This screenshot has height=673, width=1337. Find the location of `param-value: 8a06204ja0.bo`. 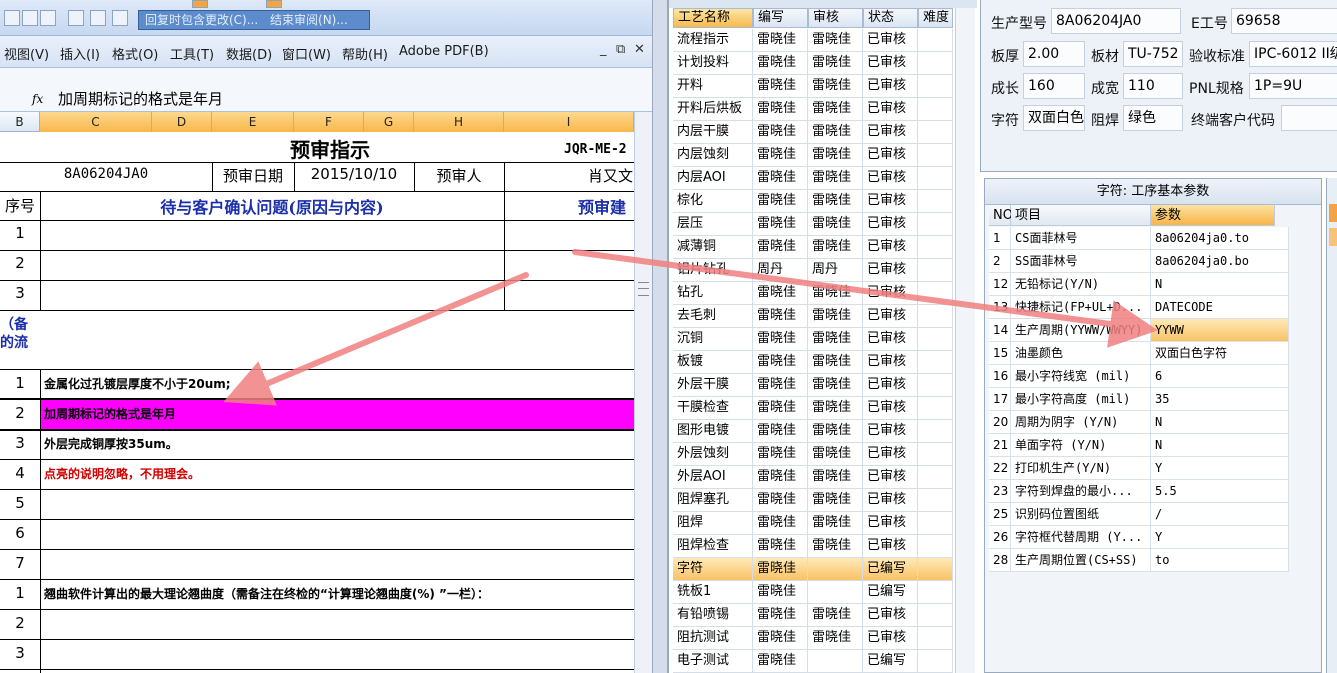

param-value: 8a06204ja0.bo is located at coordinates (1220, 261).